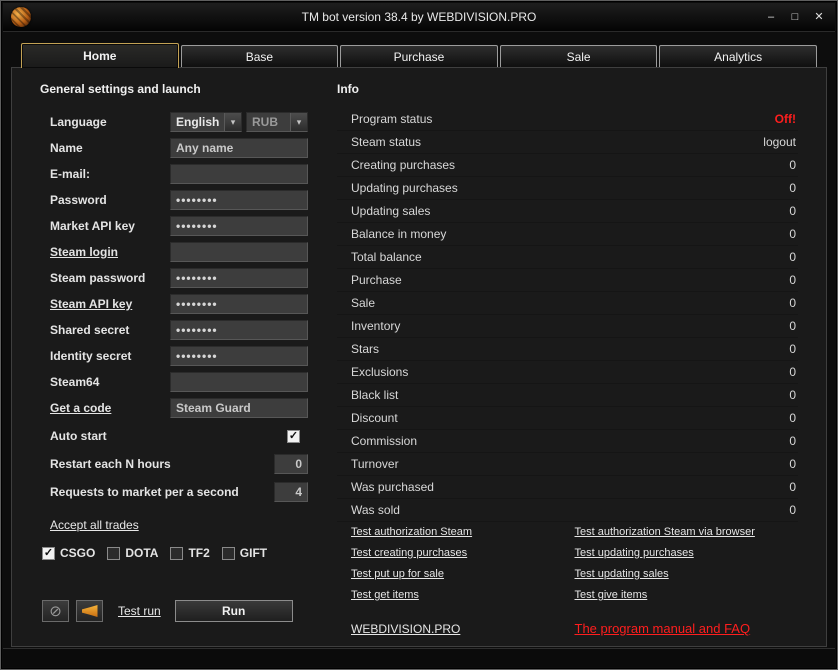  What do you see at coordinates (687, 574) in the screenshot?
I see `test-link: Test updating sales` at bounding box center [687, 574].